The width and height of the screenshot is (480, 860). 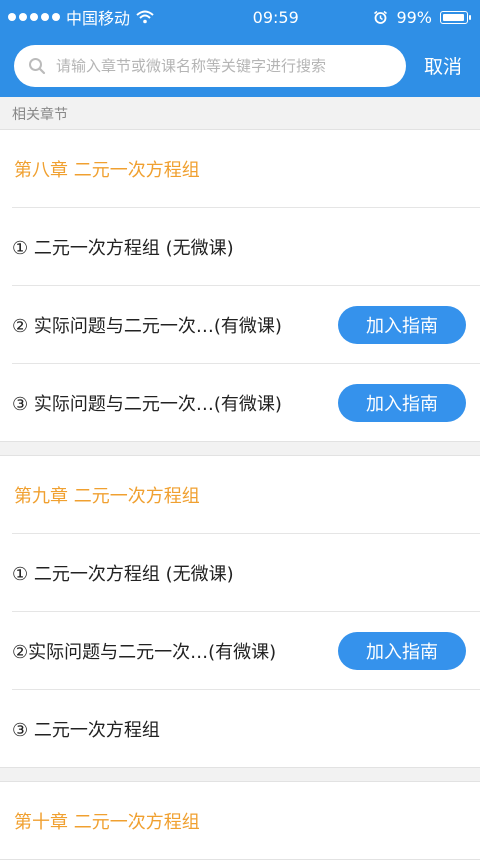 I want to click on chapter-title: 第十章 二元一次方程组, so click(x=240, y=820).